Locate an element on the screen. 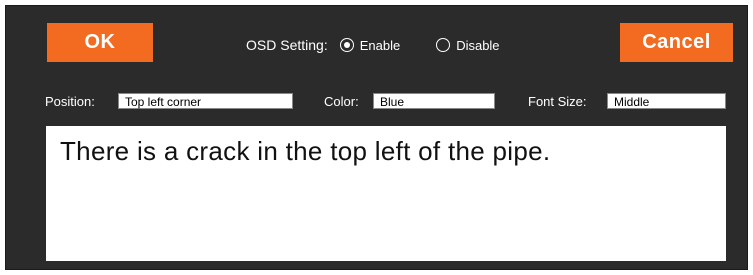 The width and height of the screenshot is (753, 275). radio-disable: Disable is located at coordinates (468, 45).